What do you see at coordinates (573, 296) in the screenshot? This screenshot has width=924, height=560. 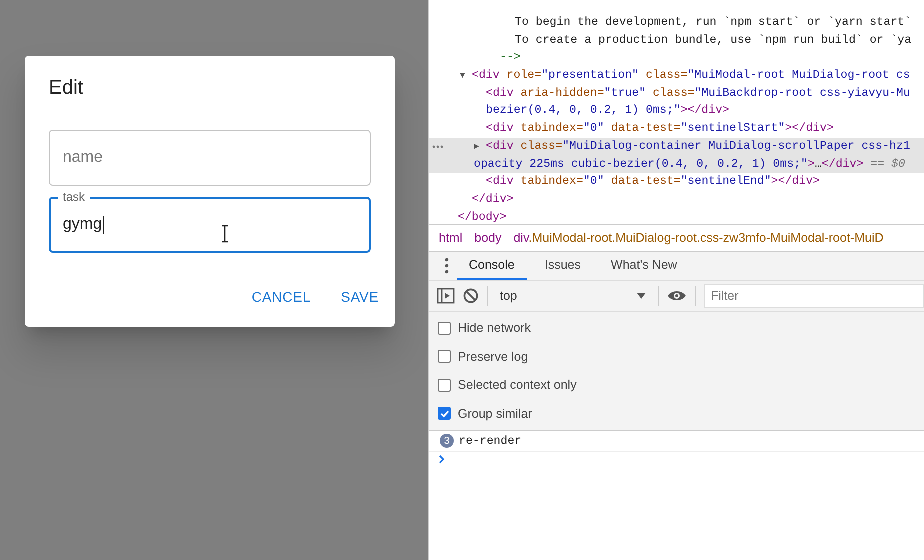 I see `context-select: top` at bounding box center [573, 296].